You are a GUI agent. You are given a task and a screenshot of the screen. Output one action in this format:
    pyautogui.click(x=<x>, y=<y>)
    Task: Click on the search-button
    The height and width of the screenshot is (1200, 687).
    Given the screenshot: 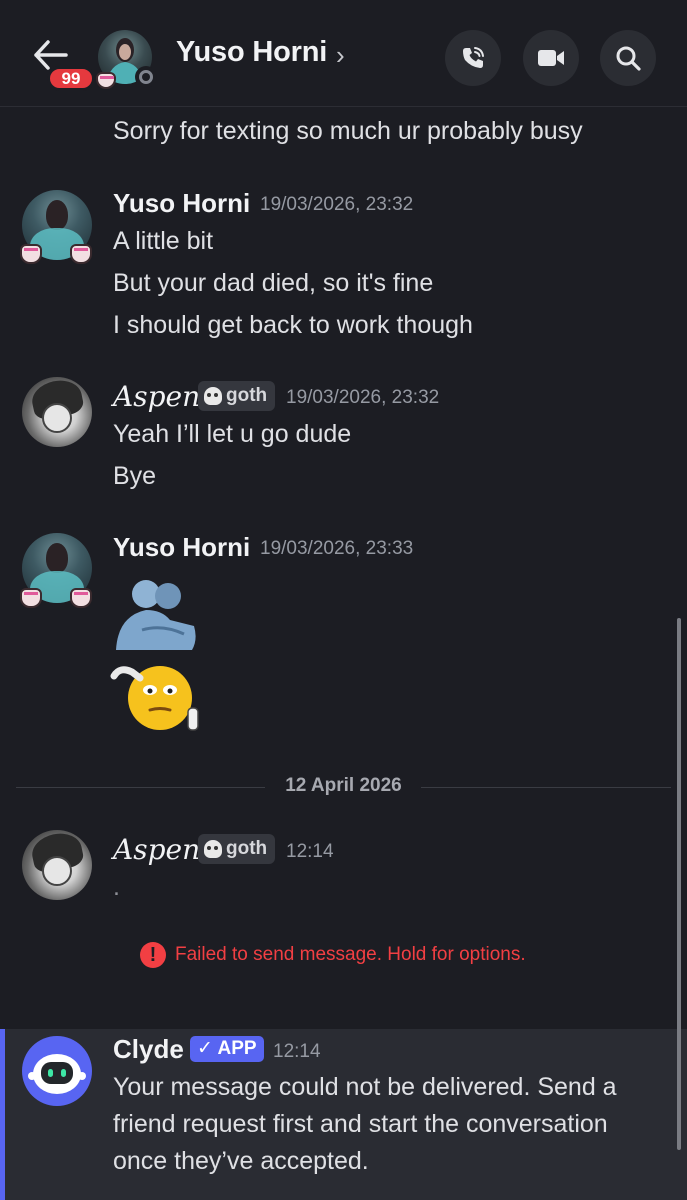 What is the action you would take?
    pyautogui.click(x=628, y=58)
    